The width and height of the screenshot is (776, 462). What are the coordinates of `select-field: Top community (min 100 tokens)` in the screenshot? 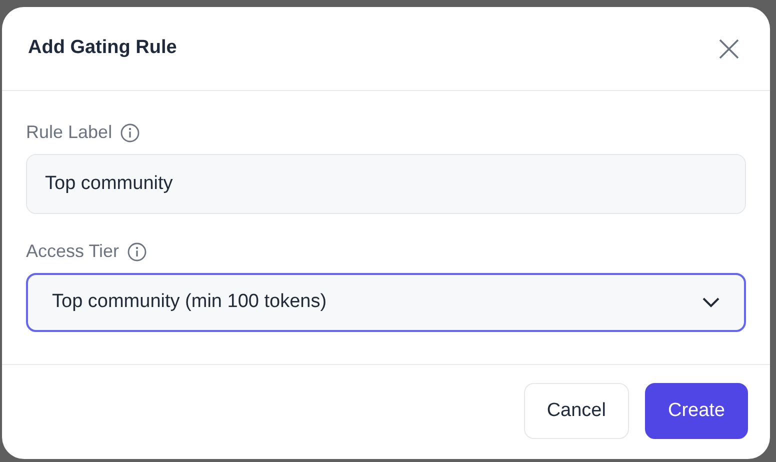 It's located at (386, 302).